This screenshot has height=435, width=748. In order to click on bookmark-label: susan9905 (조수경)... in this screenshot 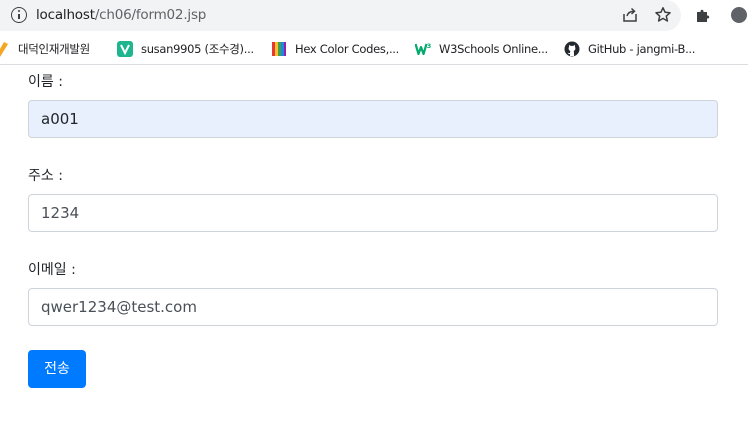, I will do `click(197, 49)`.